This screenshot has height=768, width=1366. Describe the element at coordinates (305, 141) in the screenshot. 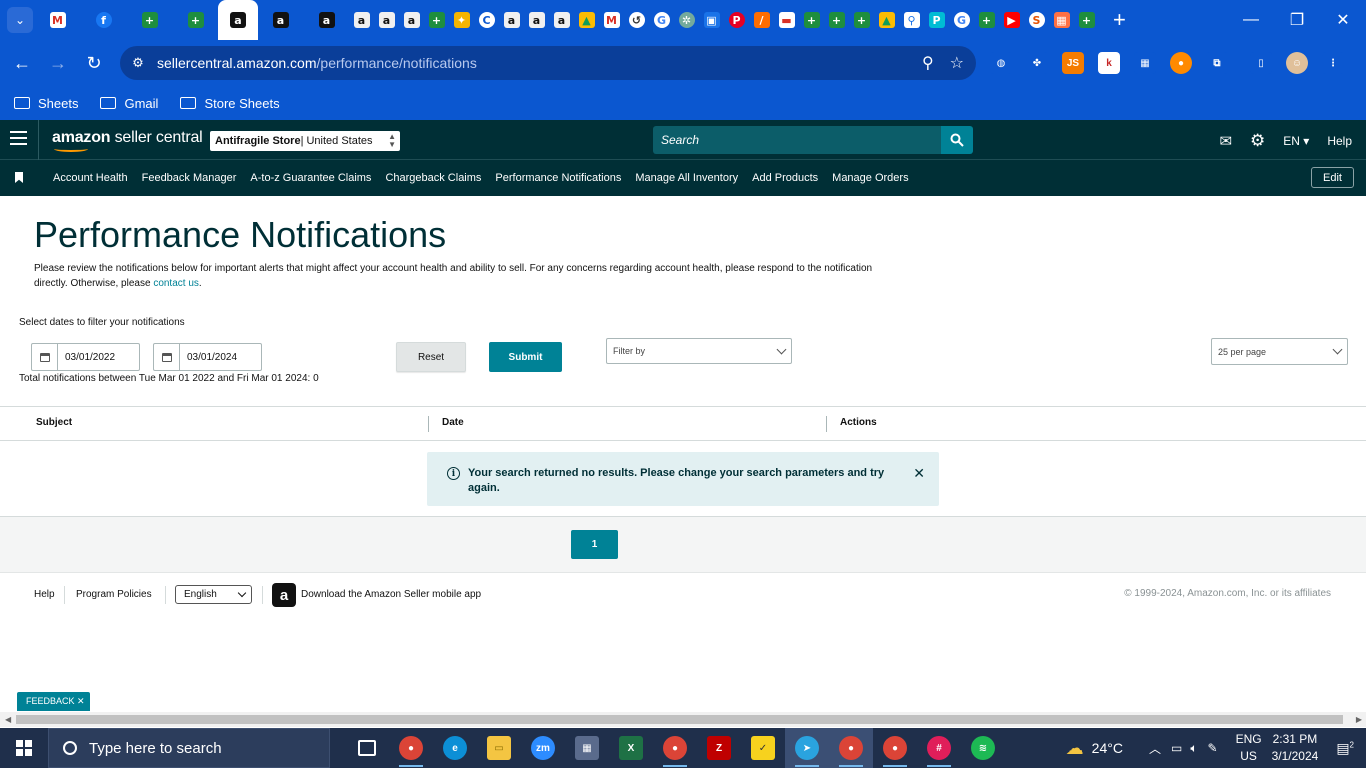

I see `store-selector: Antifragile Store | United States ▲ ▼` at that location.